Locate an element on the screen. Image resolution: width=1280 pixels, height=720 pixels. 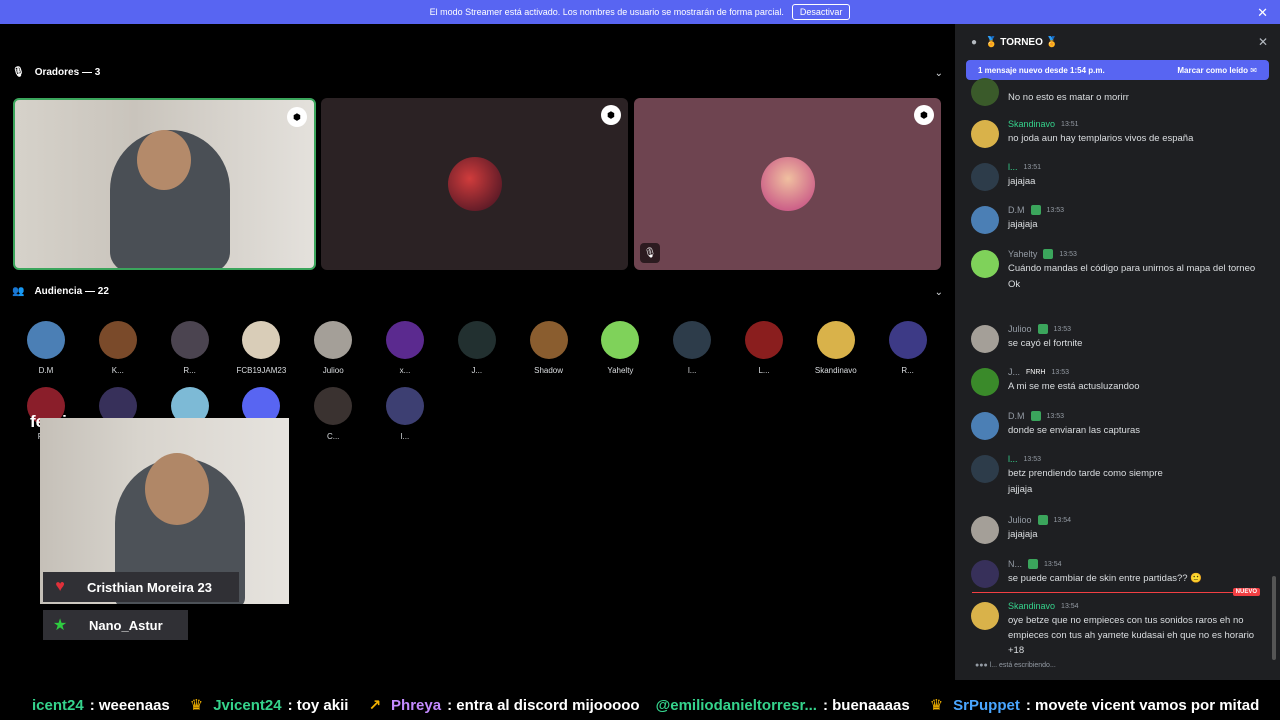
audience-title: Audiencia — 22 is located at coordinates (71, 291).